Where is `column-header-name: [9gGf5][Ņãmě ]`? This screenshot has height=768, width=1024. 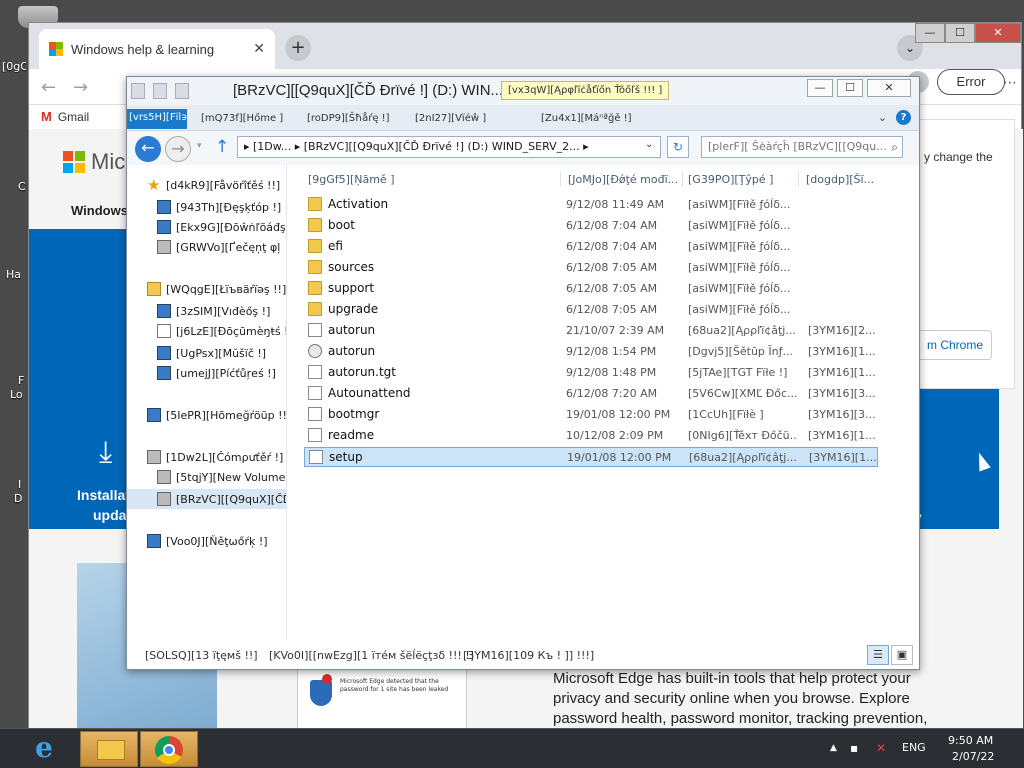
column-header-name: [9gGf5][Ņãmě ] is located at coordinates (351, 179).